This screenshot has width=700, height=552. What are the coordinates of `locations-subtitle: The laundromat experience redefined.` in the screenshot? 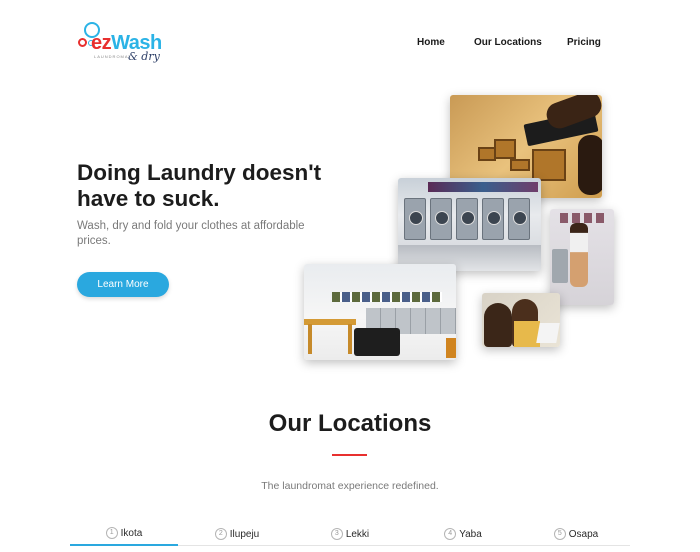 It's located at (350, 486).